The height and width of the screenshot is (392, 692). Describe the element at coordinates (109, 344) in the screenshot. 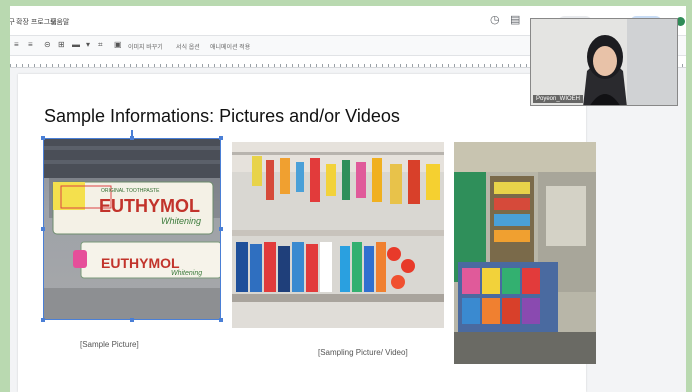

I see `caption-sample-picture: [Sample Picture]` at that location.